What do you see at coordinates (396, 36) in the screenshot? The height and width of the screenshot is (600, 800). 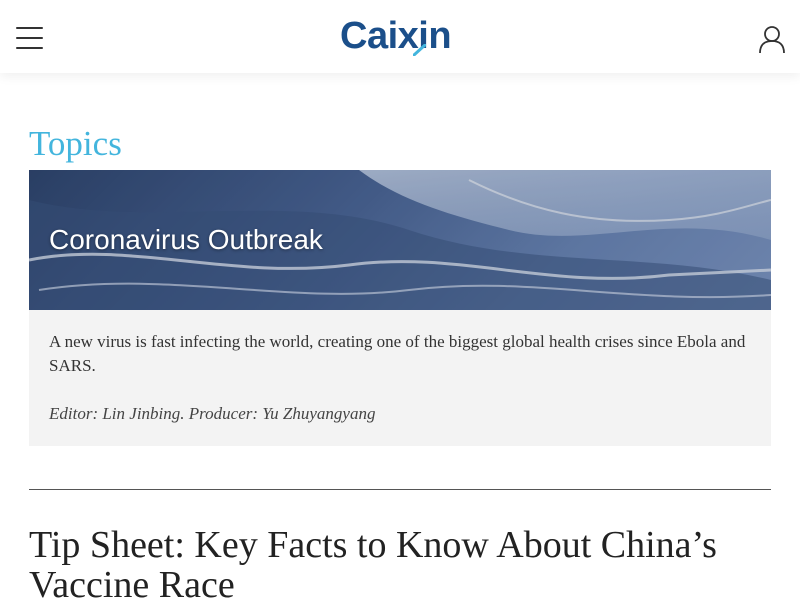 I see `logo-text: Caixin` at bounding box center [396, 36].